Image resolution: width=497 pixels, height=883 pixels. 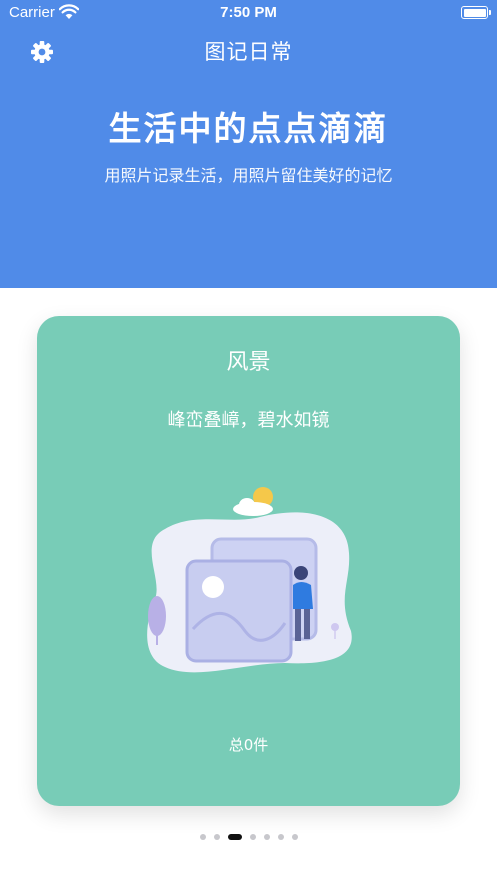 What do you see at coordinates (248, 52) in the screenshot?
I see `app-title: 图记日常` at bounding box center [248, 52].